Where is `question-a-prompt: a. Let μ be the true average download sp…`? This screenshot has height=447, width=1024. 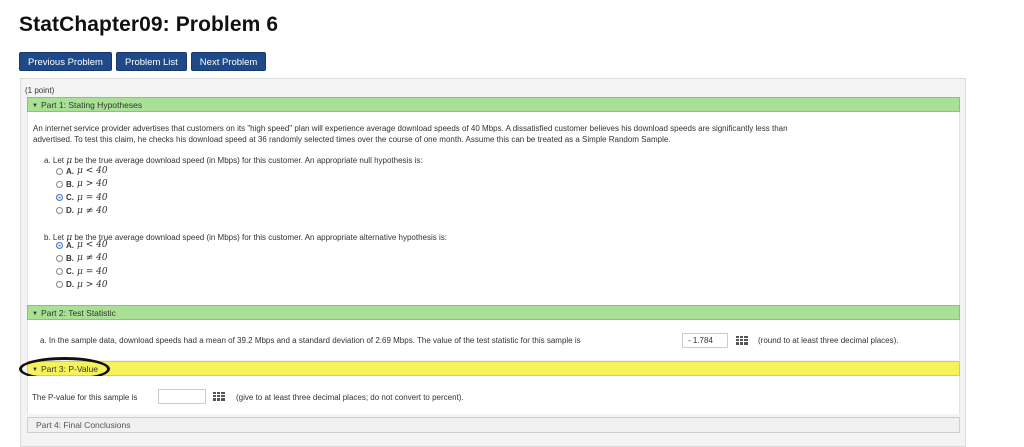 question-a-prompt: a. Let μ be the true average download sp… is located at coordinates (233, 161).